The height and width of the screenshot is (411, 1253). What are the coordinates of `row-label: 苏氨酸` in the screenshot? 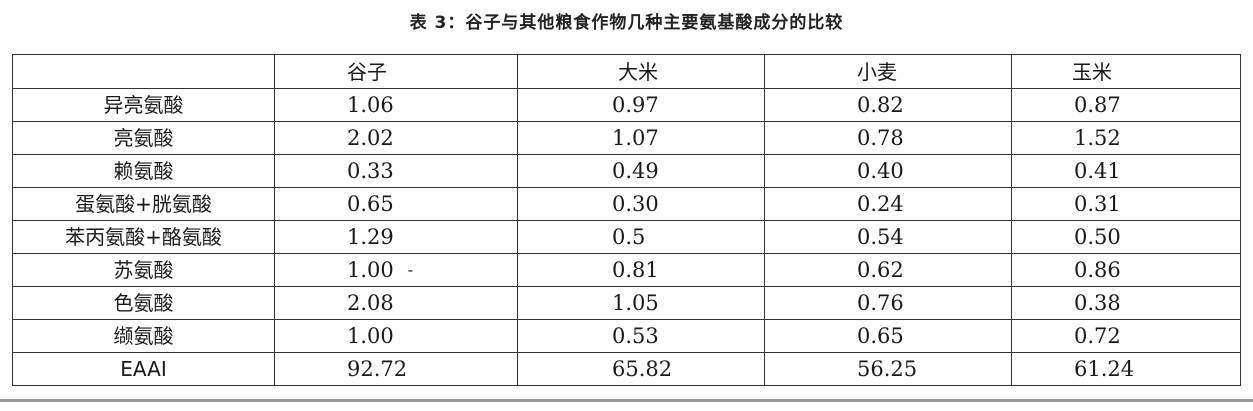 It's located at (143, 270).